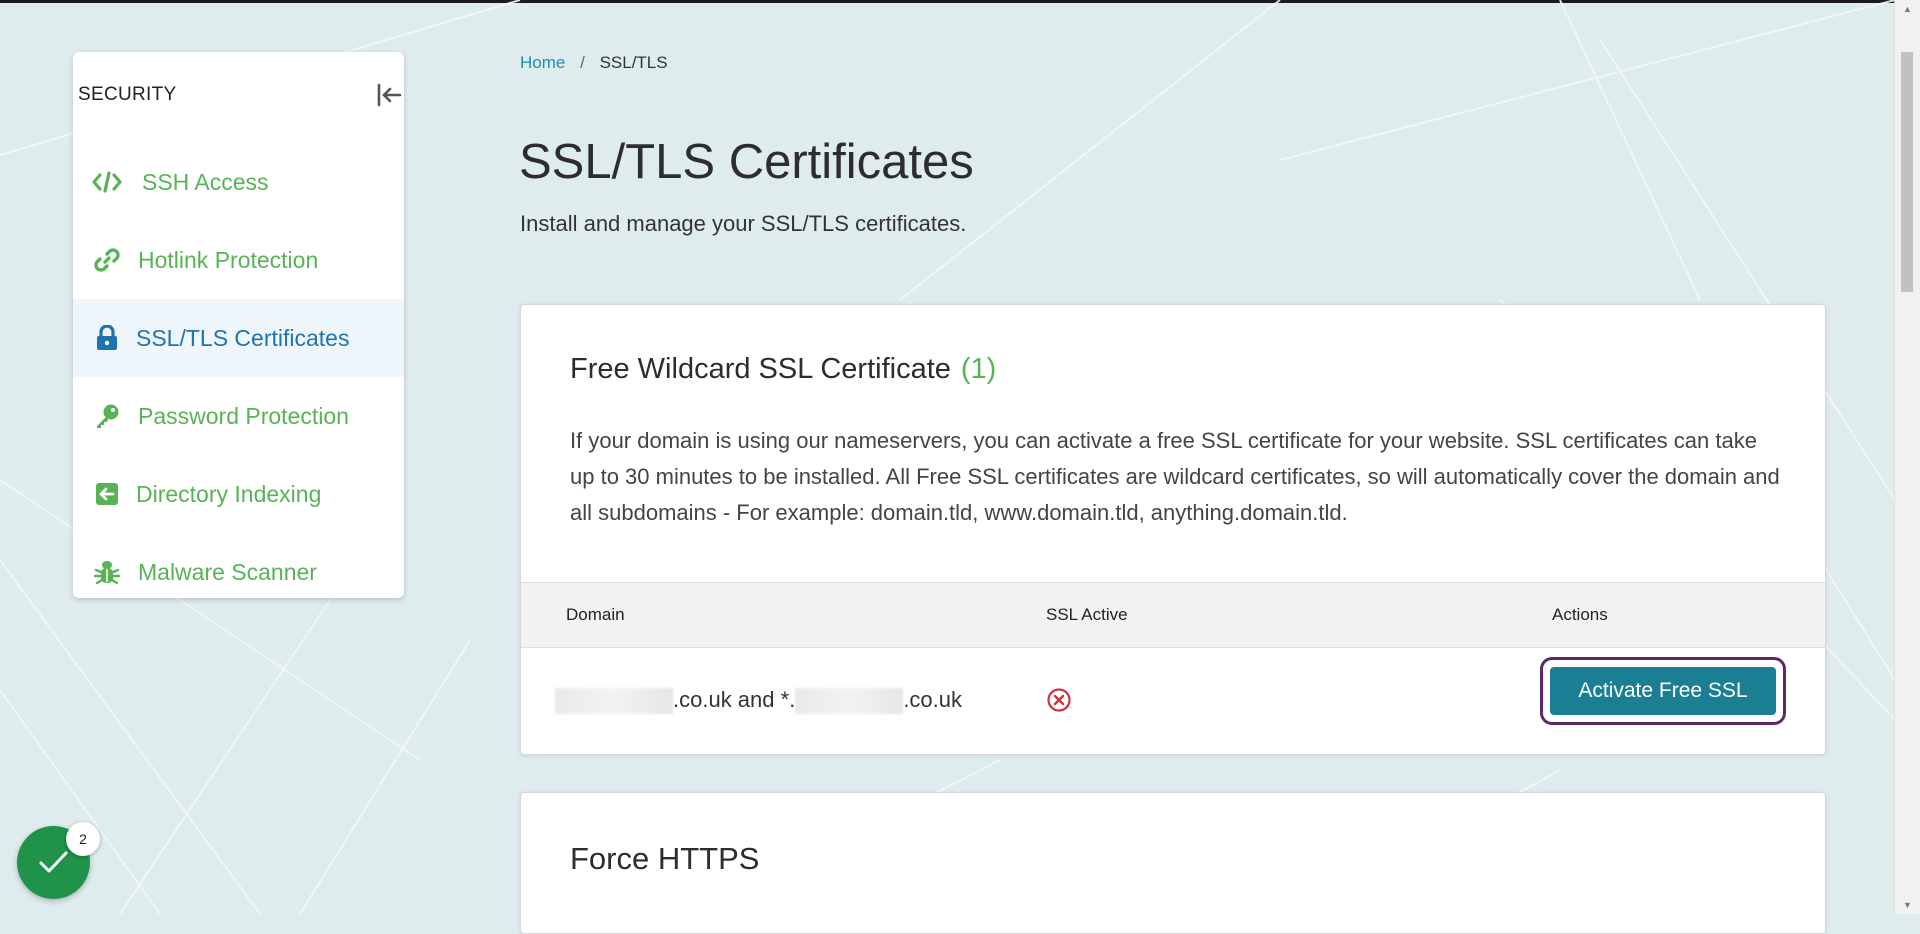 The image size is (1920, 934). I want to click on scroll-up-arrow-icon: ▲, so click(1907, 9).